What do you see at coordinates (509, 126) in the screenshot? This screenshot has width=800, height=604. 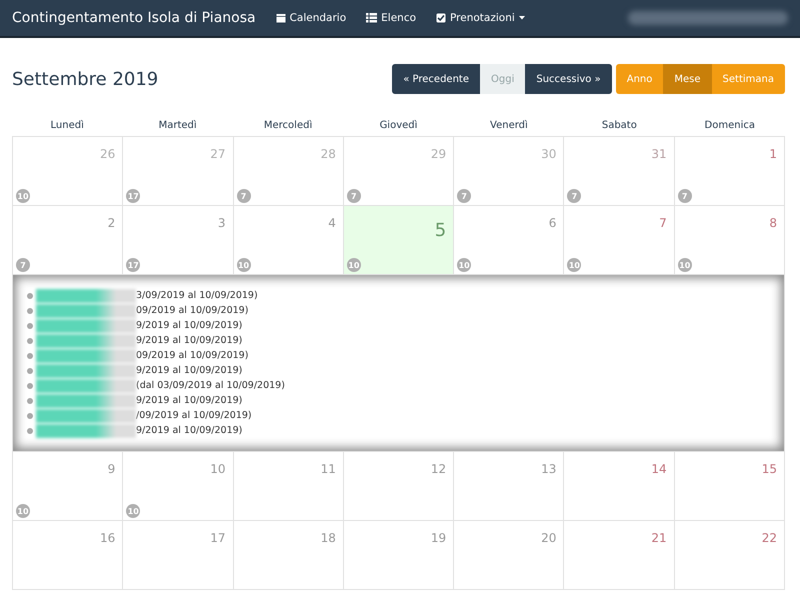 I see `weekday-header: Venerdì` at bounding box center [509, 126].